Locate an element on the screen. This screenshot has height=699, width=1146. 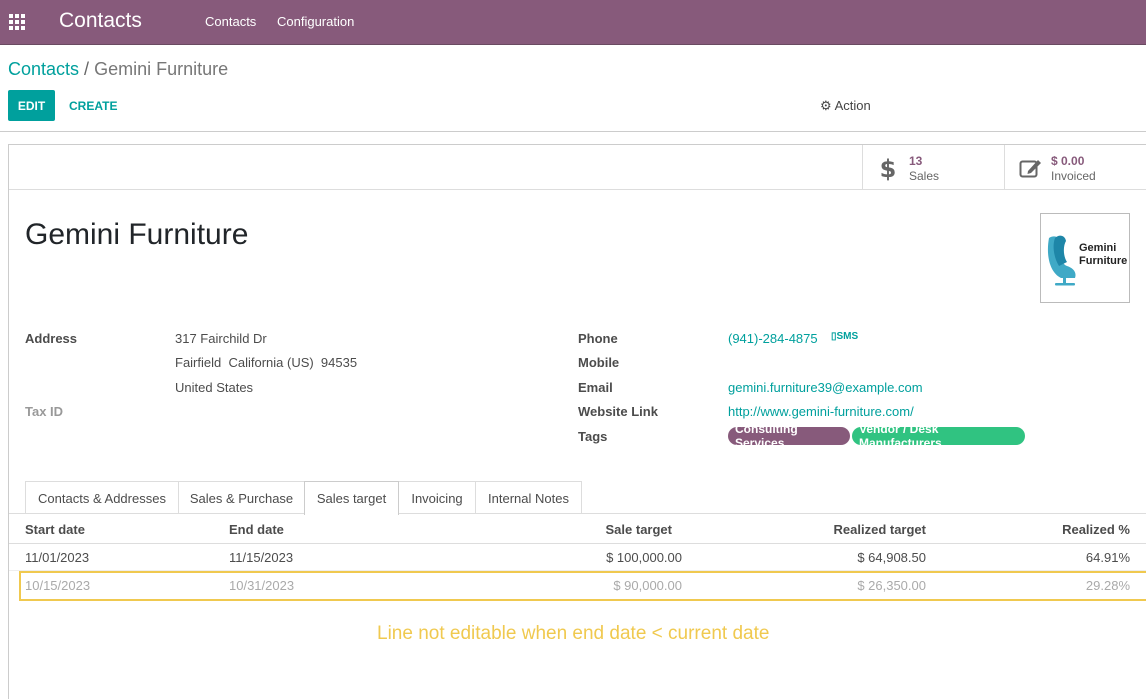
create-button: CREATE is located at coordinates (93, 106).